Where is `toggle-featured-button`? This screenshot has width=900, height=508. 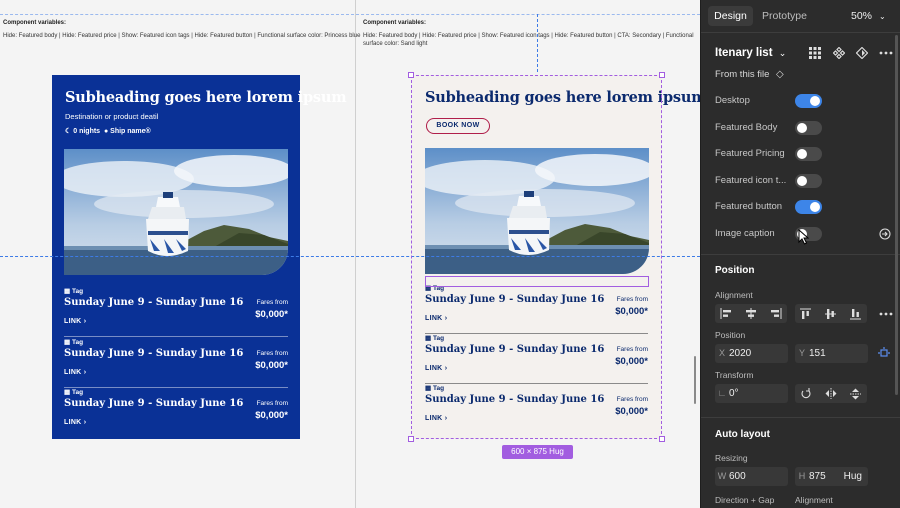 toggle-featured-button is located at coordinates (808, 207).